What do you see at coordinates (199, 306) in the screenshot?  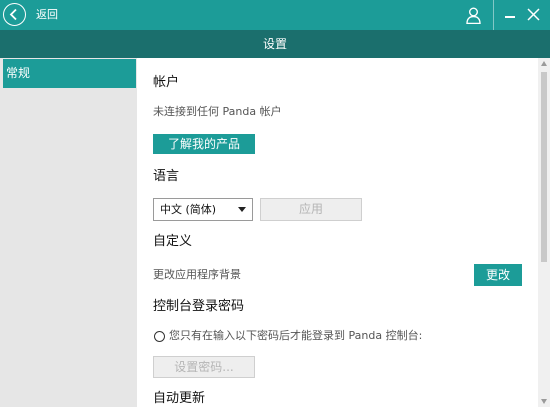 I see `console-password-title: 控制台登录密码` at bounding box center [199, 306].